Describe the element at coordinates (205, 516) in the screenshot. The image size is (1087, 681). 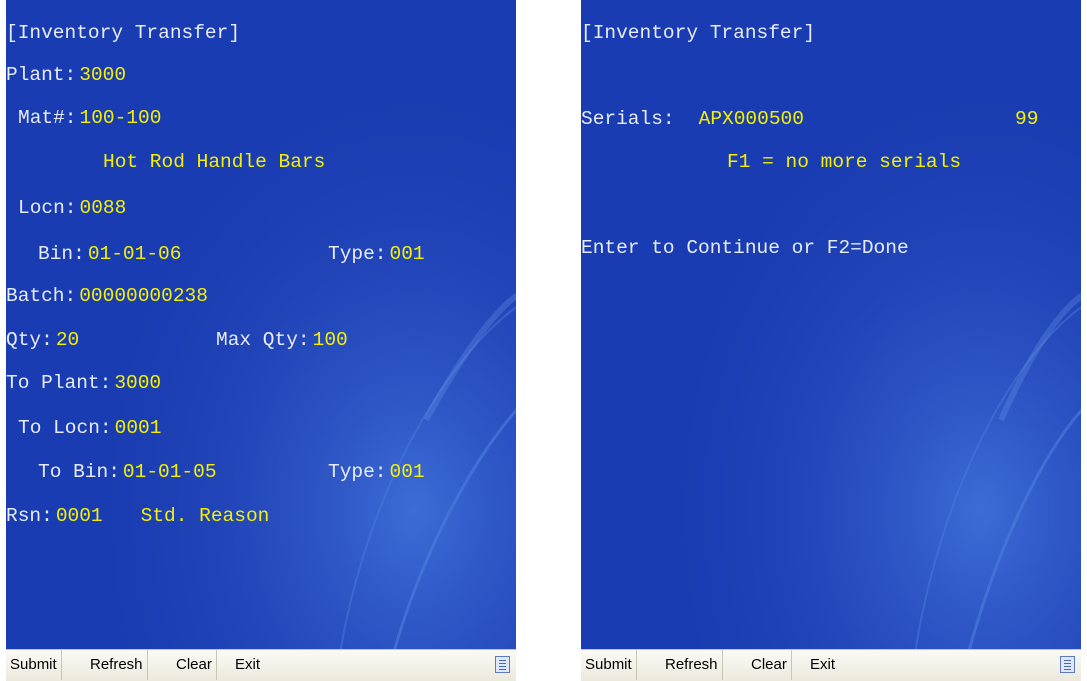
I see `rsn-description: Std. Reason` at that location.